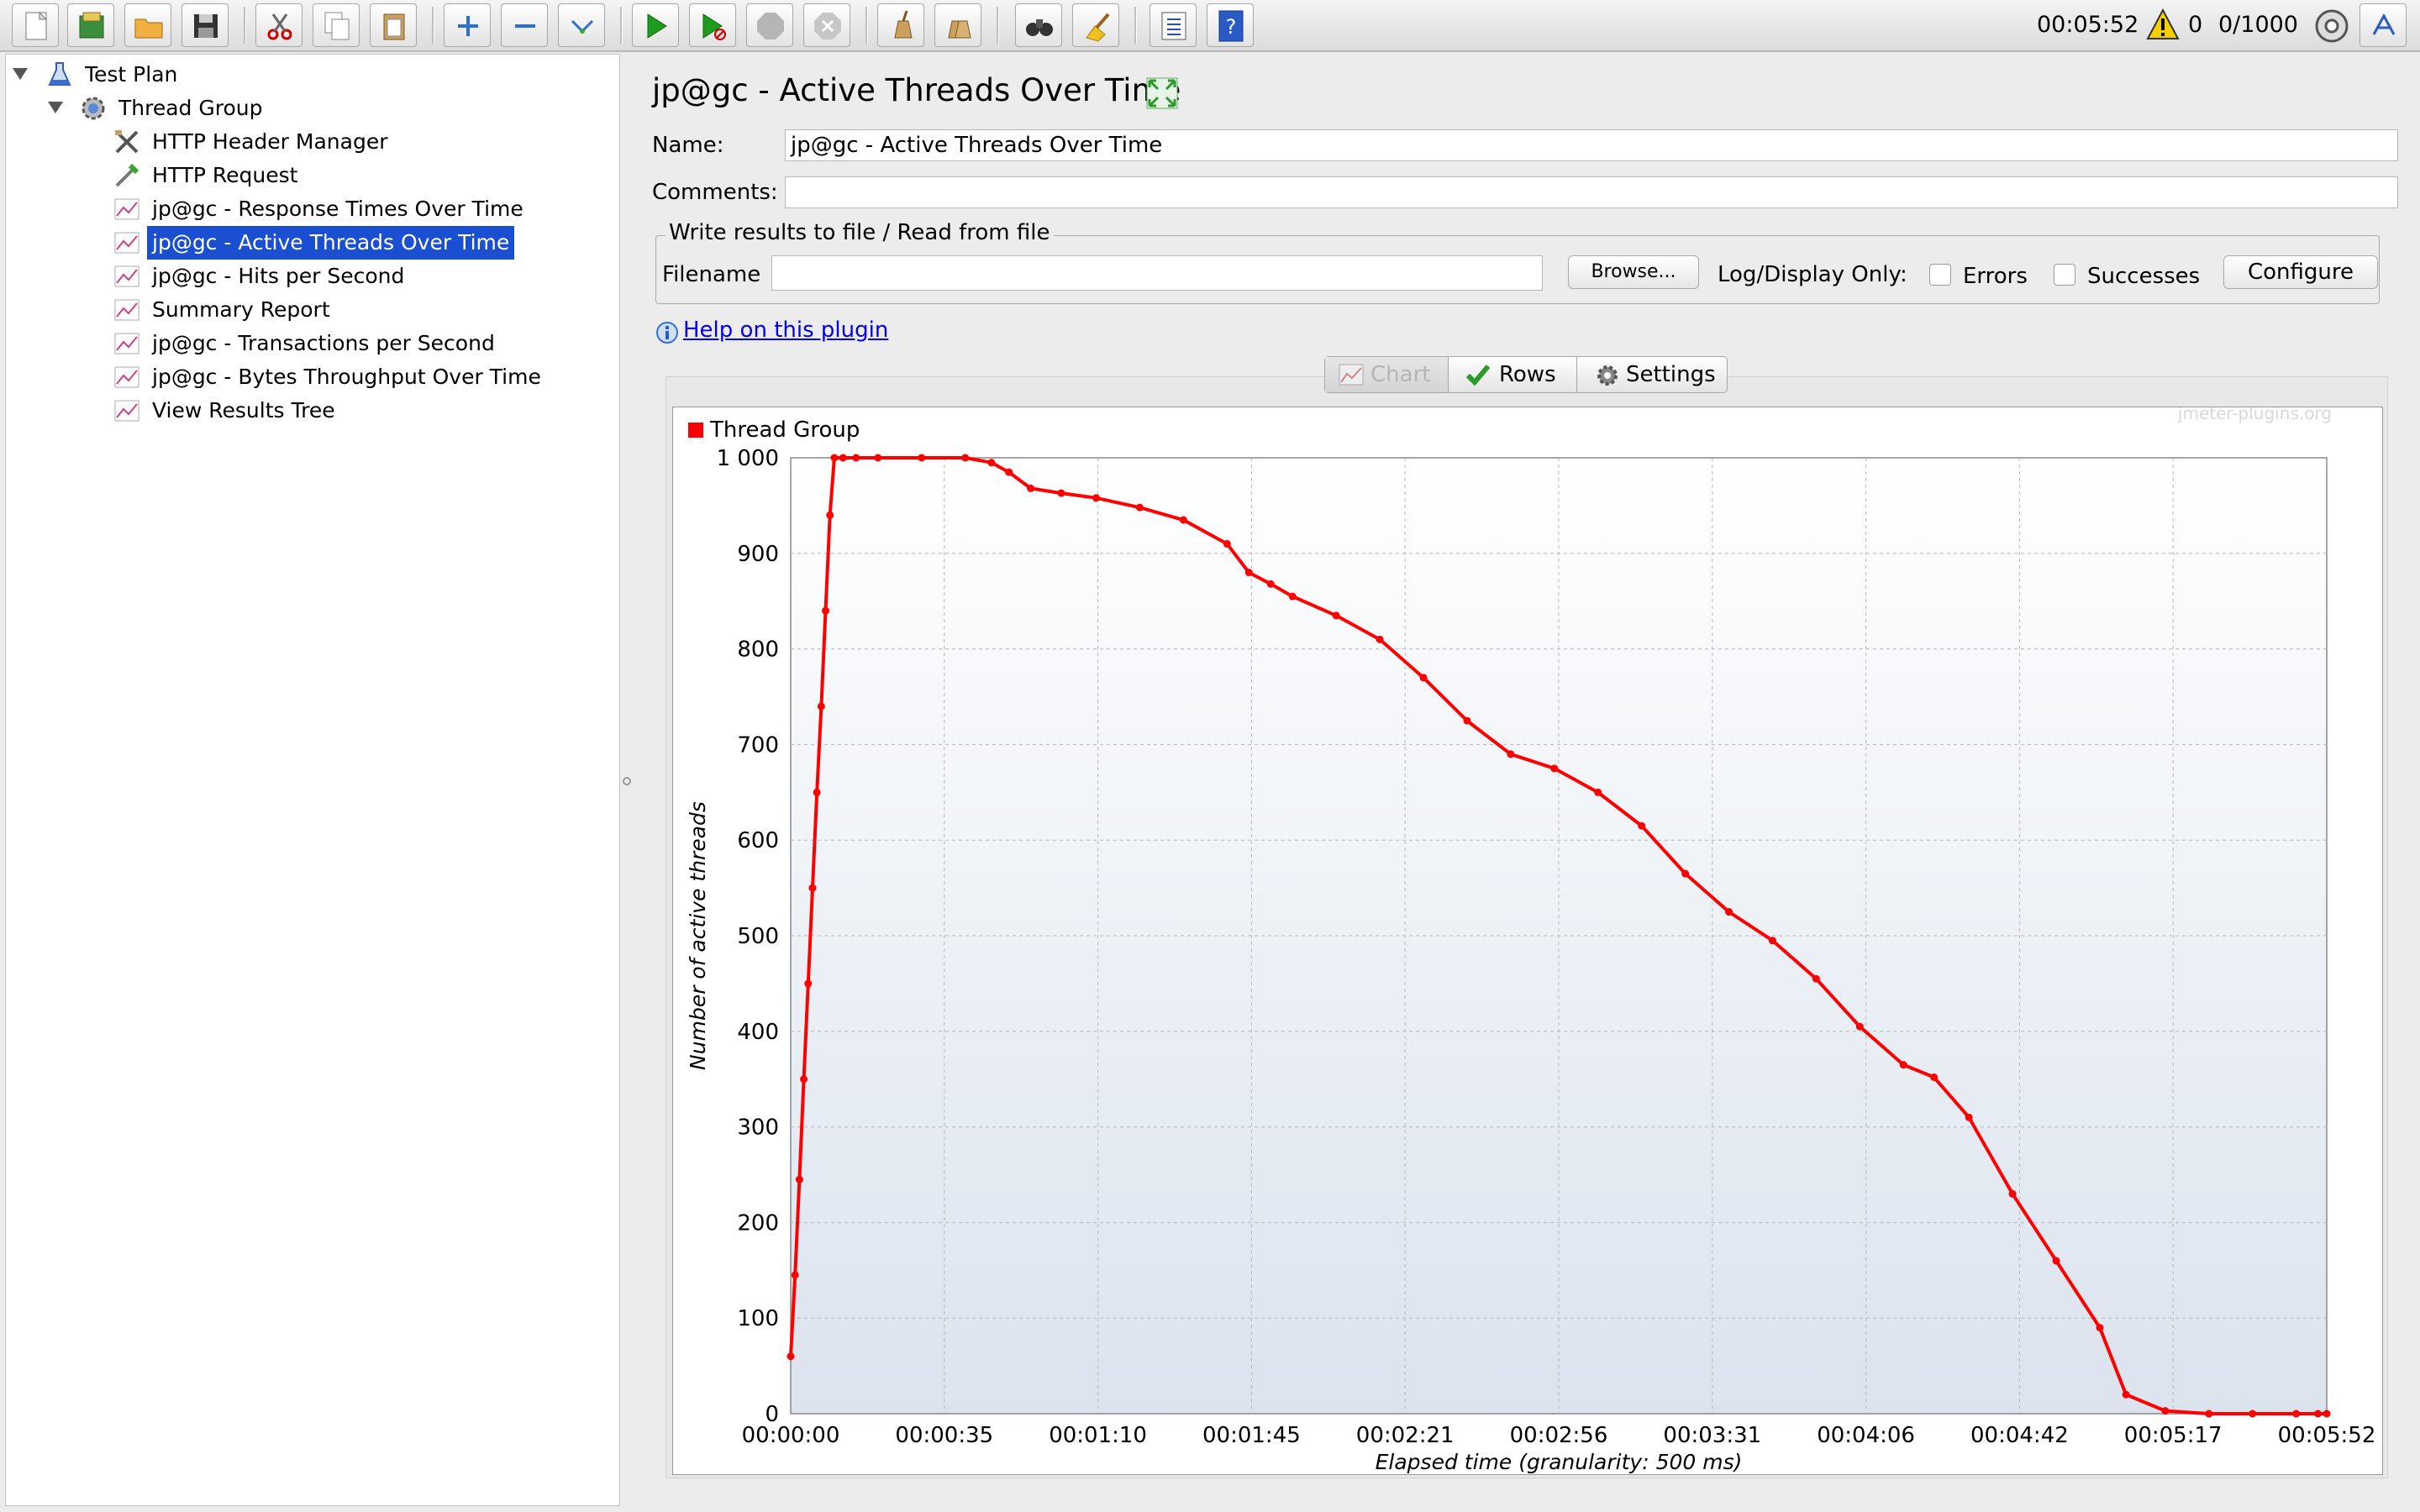 The width and height of the screenshot is (2420, 1512). What do you see at coordinates (337, 25) in the screenshot?
I see `copy-icon` at bounding box center [337, 25].